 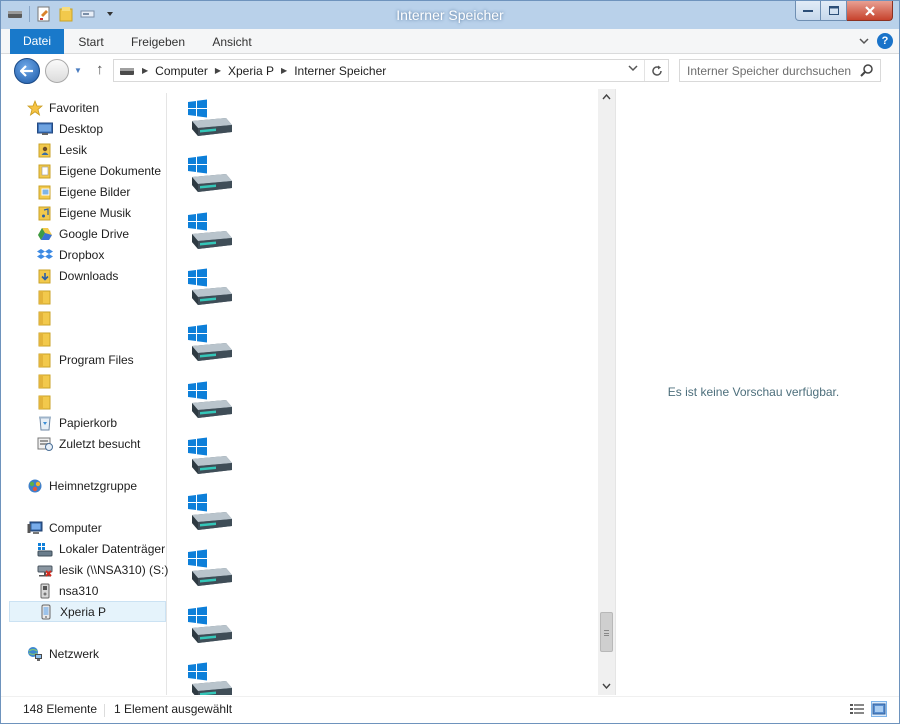 What do you see at coordinates (74, 653) in the screenshot?
I see `nav-item-label: Netzwerk` at bounding box center [74, 653].